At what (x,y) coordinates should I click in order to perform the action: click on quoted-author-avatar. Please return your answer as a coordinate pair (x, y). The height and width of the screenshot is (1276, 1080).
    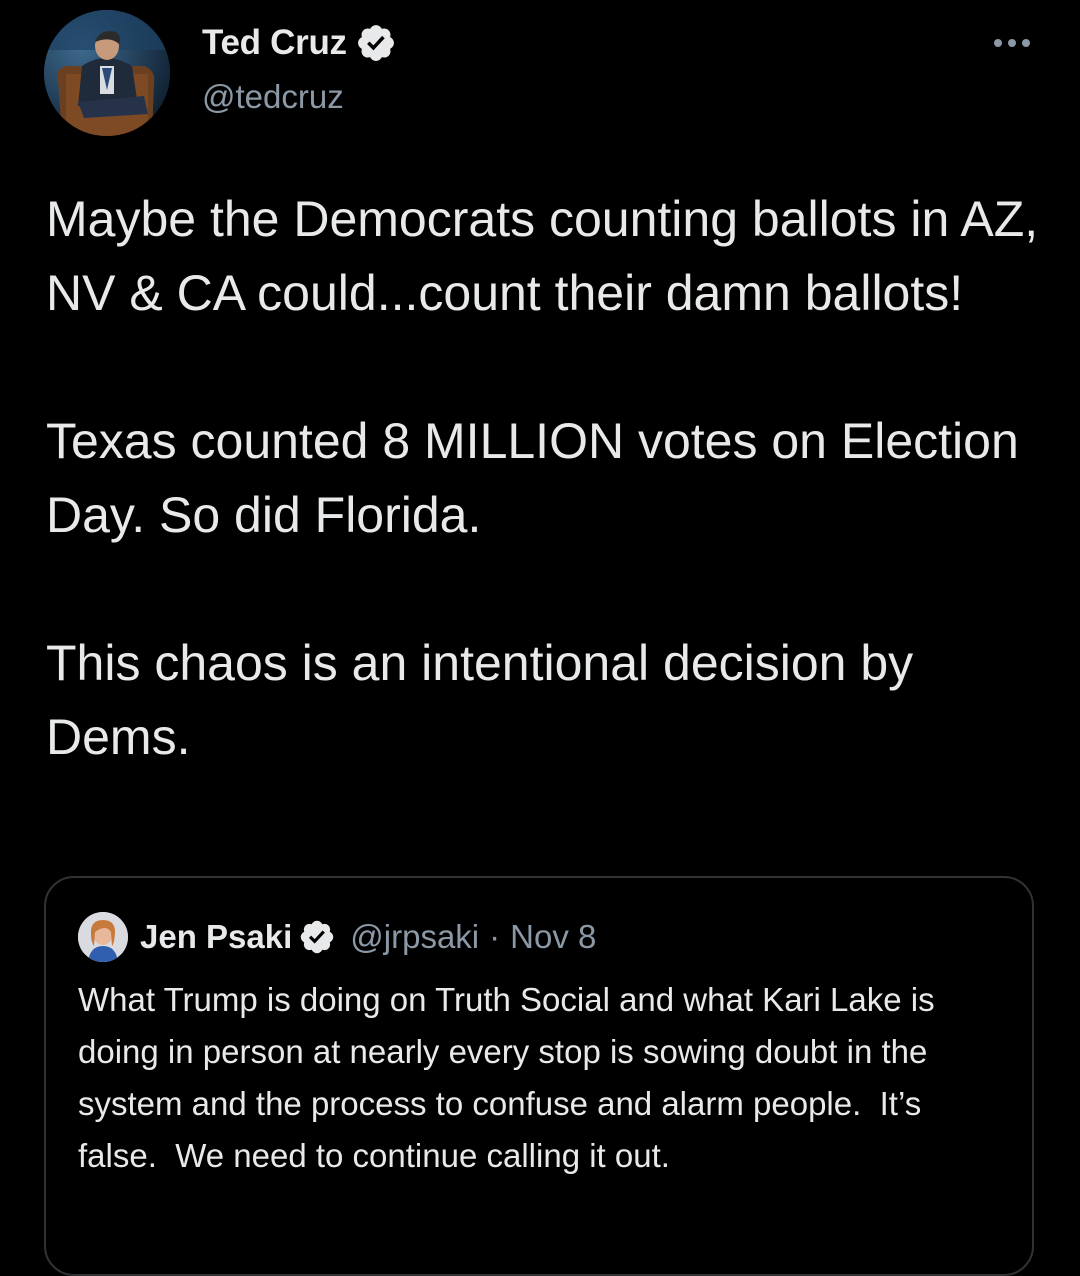
    Looking at the image, I should click on (103, 937).